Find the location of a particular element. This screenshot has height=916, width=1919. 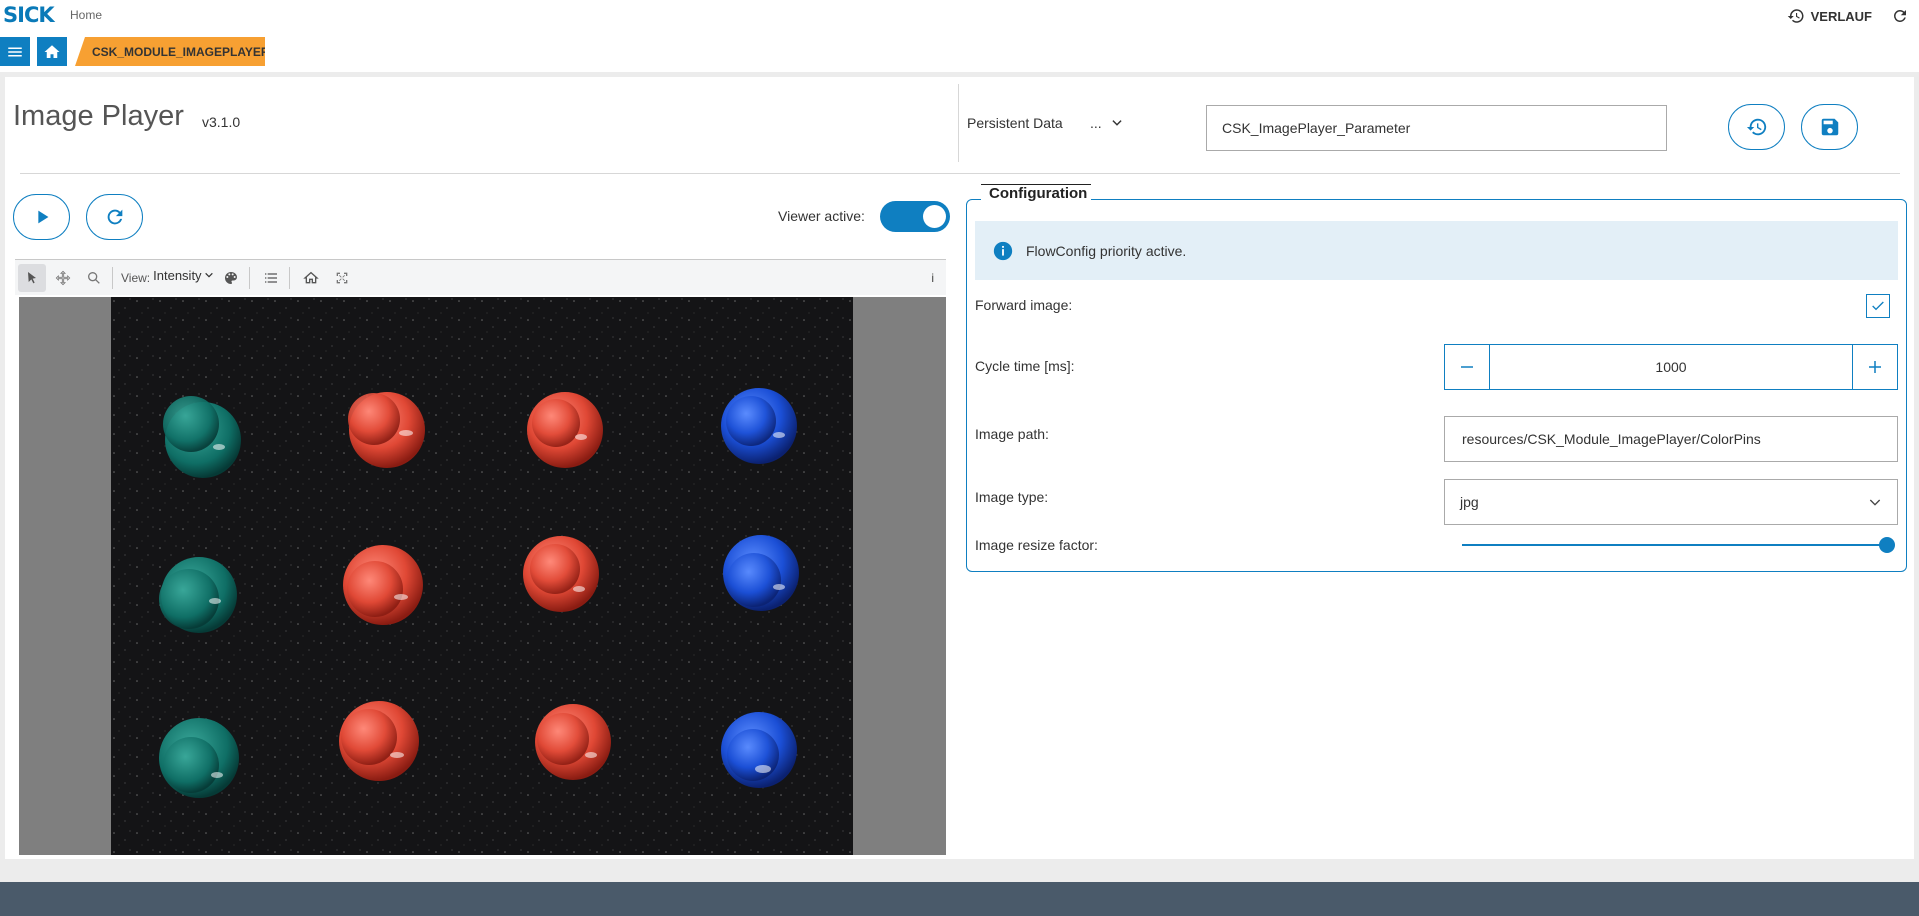

save-icon is located at coordinates (1829, 127).